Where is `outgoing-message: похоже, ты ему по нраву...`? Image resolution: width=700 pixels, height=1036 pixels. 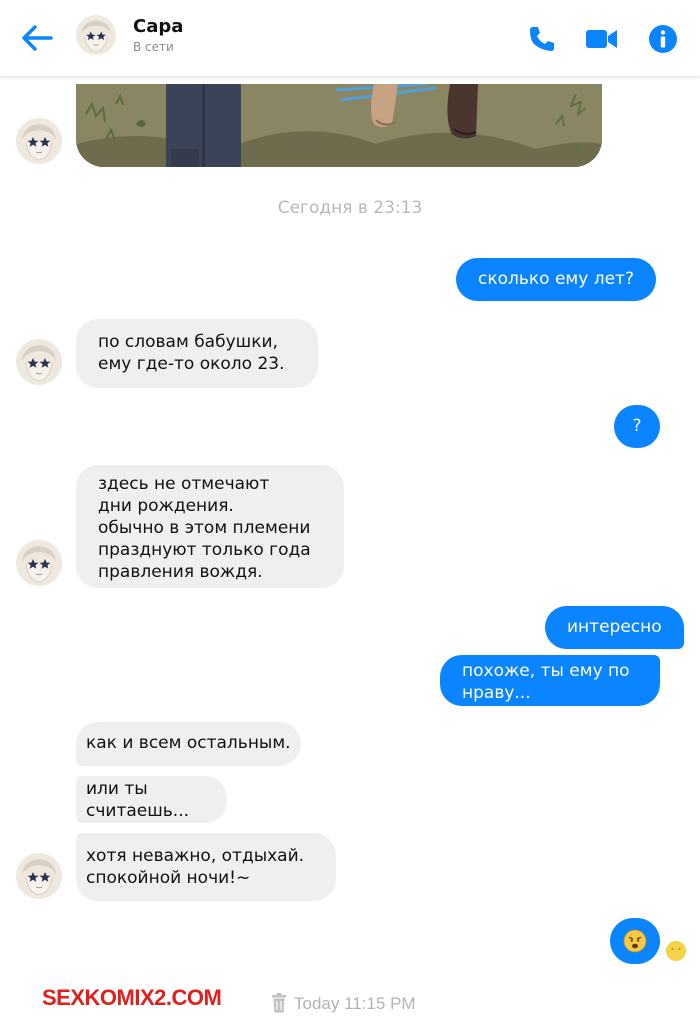 outgoing-message: похоже, ты ему по нраву... is located at coordinates (550, 680).